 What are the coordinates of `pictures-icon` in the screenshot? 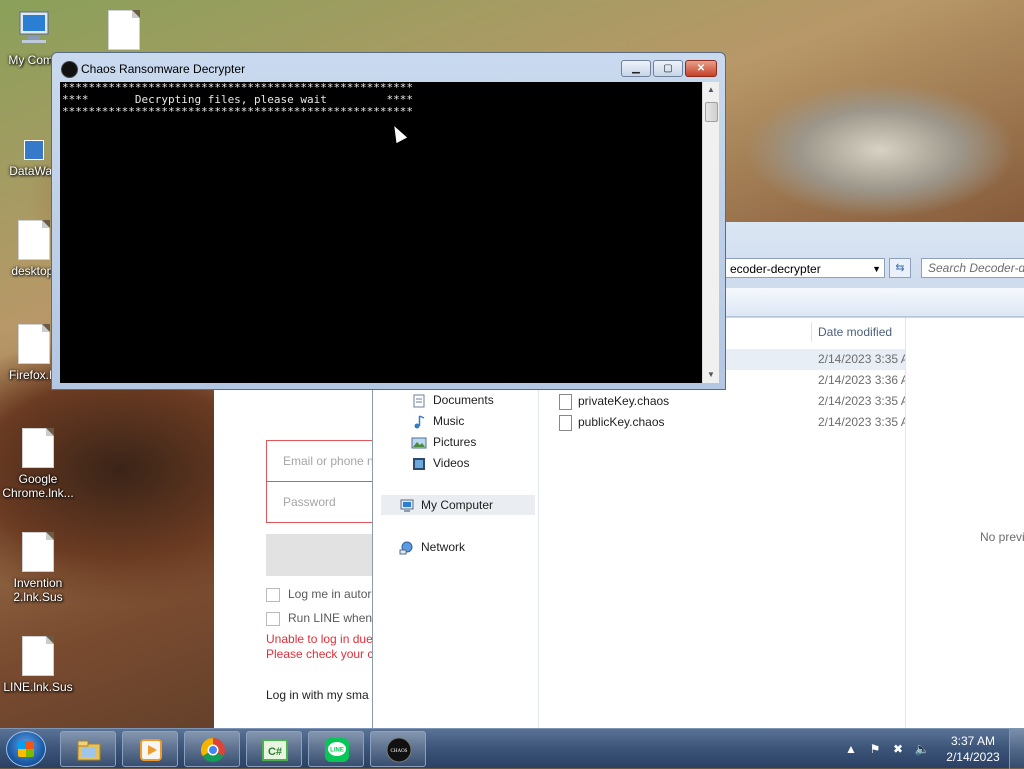 It's located at (419, 443).